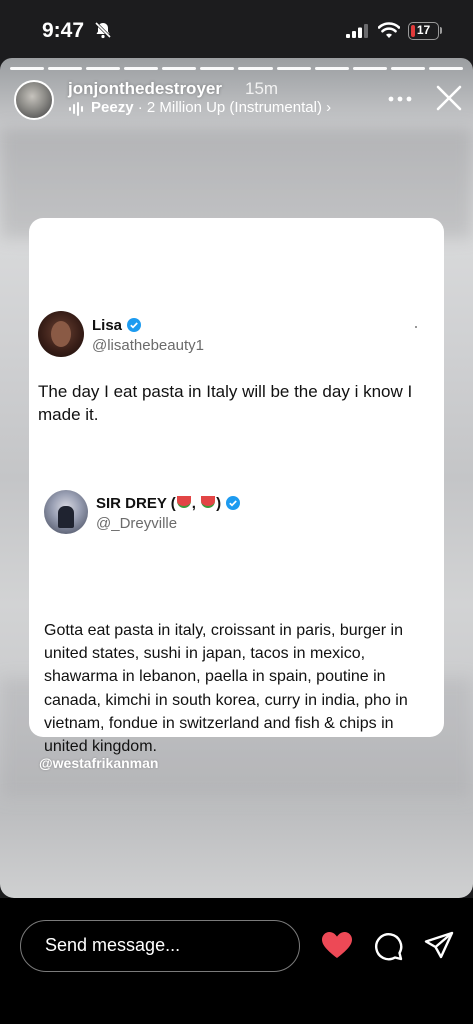 This screenshot has width=473, height=1024. I want to click on music-artist: Peezy, so click(112, 107).